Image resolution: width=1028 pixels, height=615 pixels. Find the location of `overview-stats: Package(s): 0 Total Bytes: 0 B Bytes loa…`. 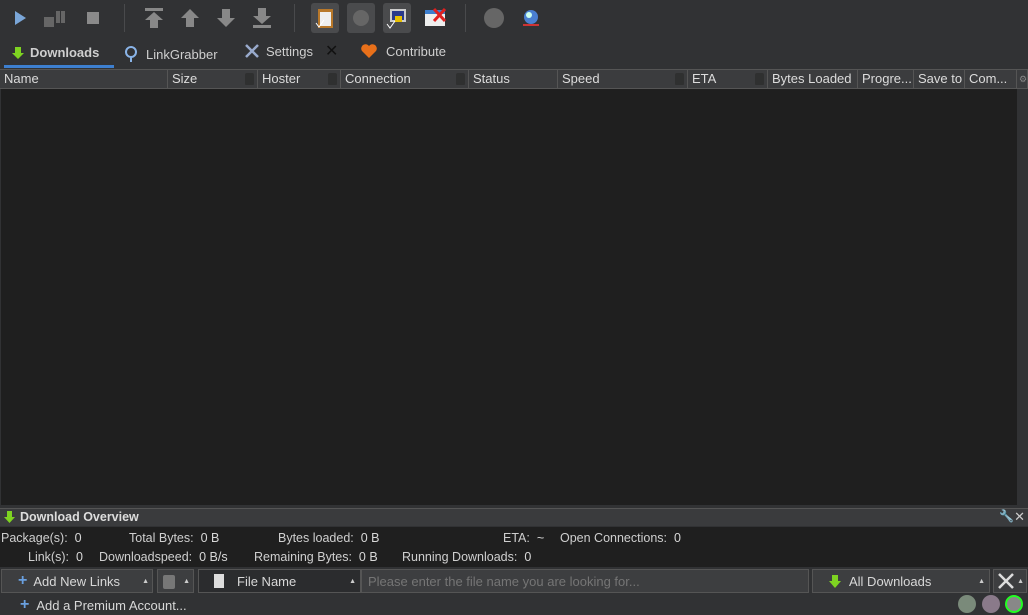

overview-stats: Package(s): 0 Total Bytes: 0 B Bytes loa… is located at coordinates (514, 547).